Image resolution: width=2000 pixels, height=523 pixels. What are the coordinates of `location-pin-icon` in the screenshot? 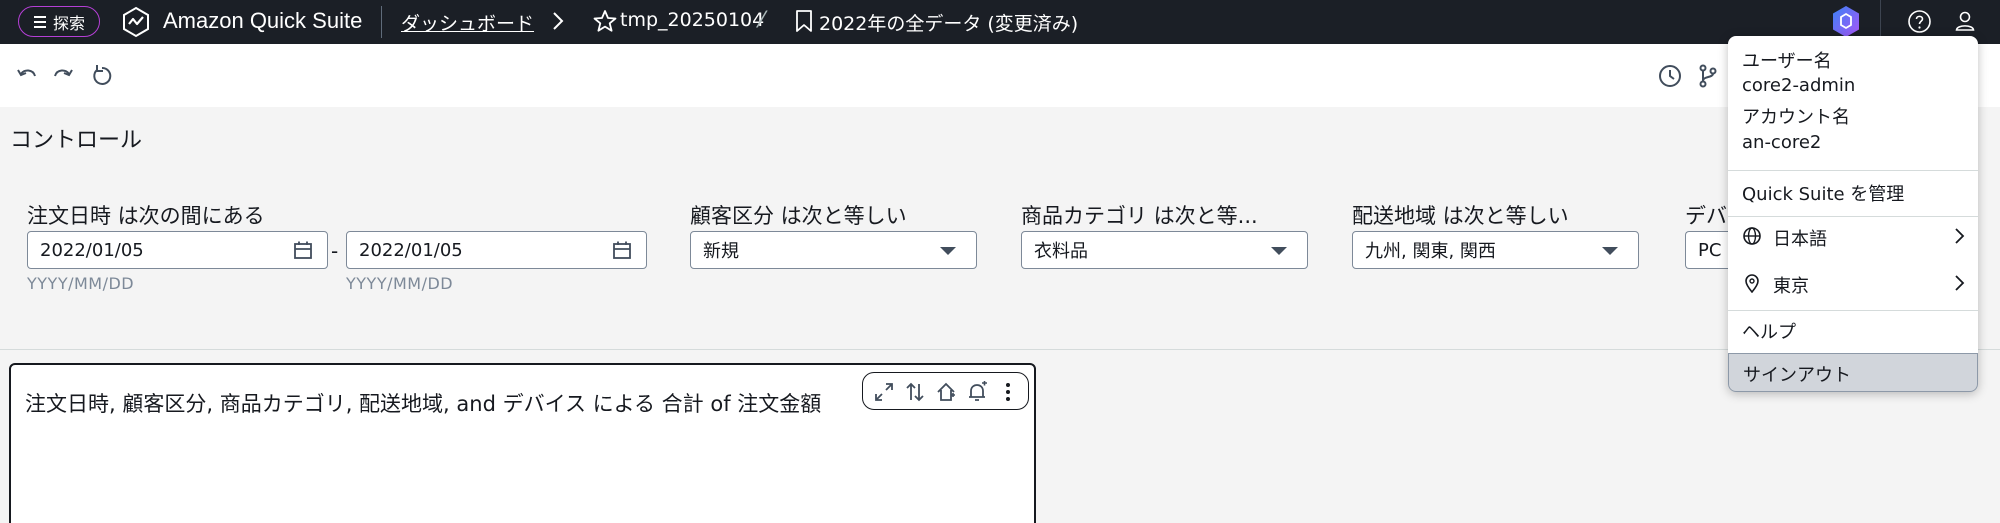 It's located at (1752, 283).